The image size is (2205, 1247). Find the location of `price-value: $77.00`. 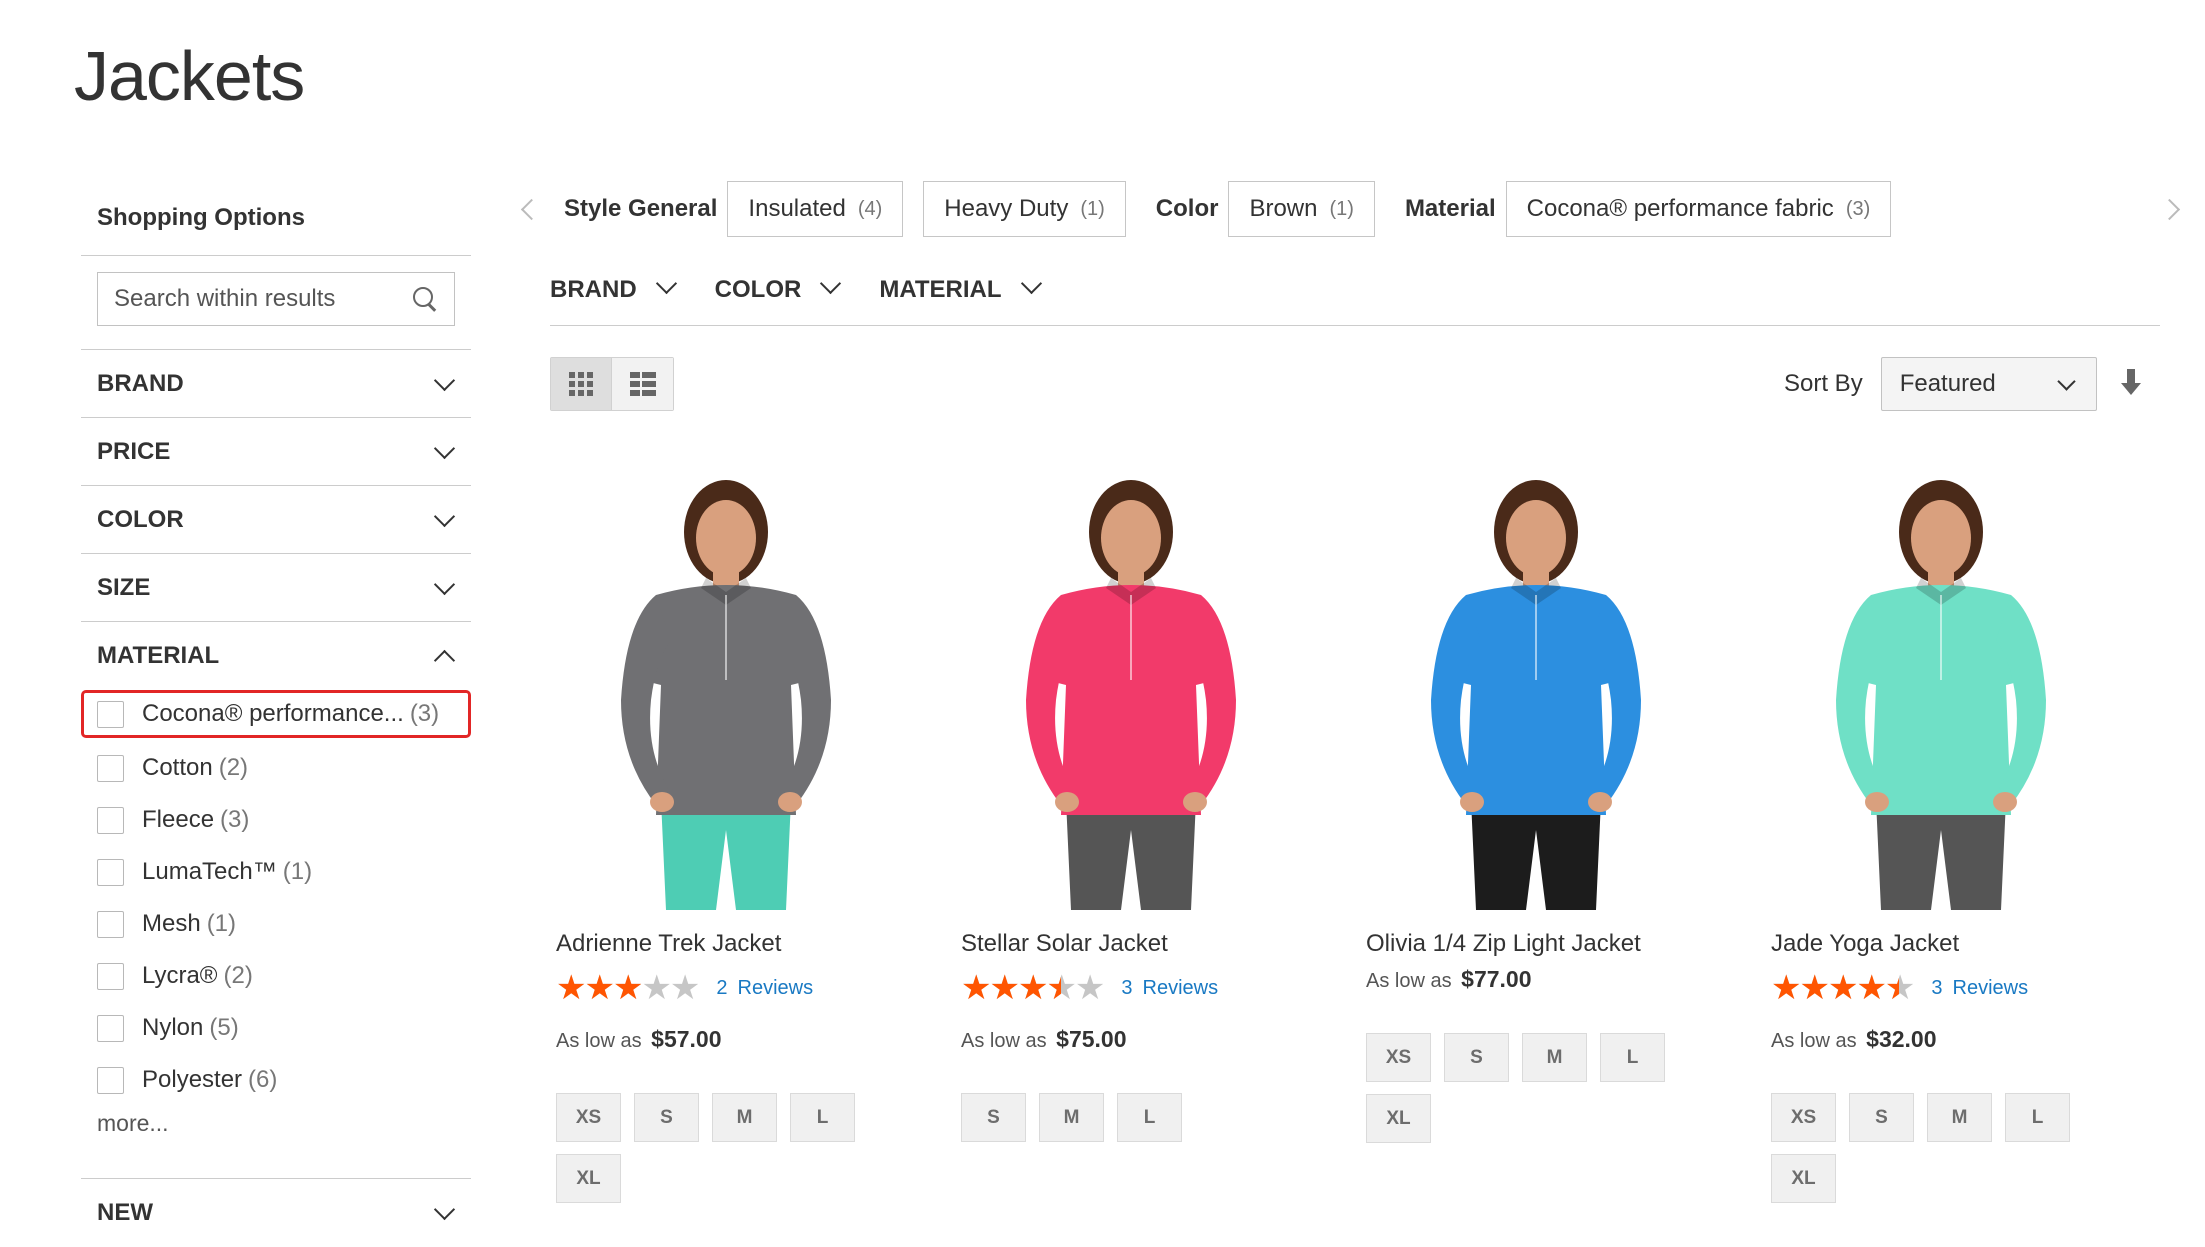

price-value: $77.00 is located at coordinates (1496, 979).